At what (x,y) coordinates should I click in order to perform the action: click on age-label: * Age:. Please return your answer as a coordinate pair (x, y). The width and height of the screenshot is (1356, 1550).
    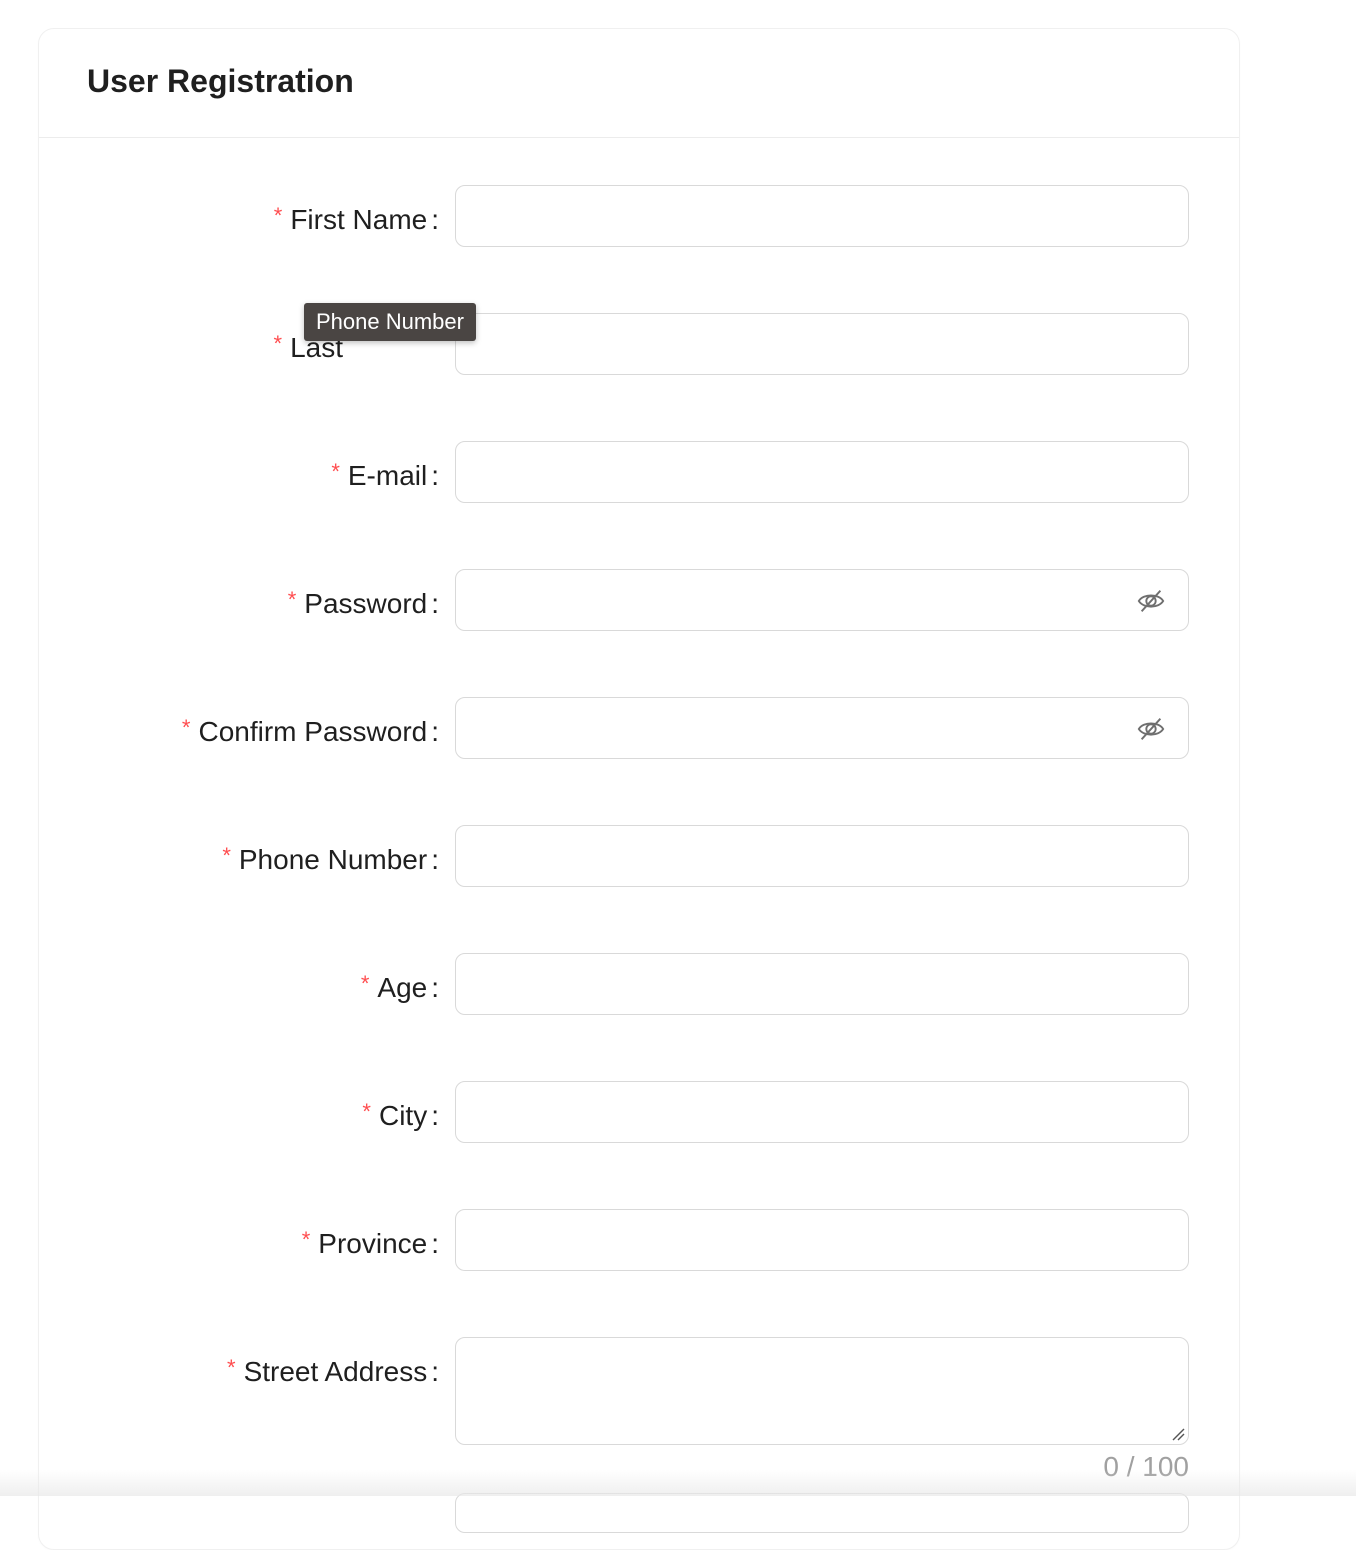
    Looking at the image, I should click on (399, 987).